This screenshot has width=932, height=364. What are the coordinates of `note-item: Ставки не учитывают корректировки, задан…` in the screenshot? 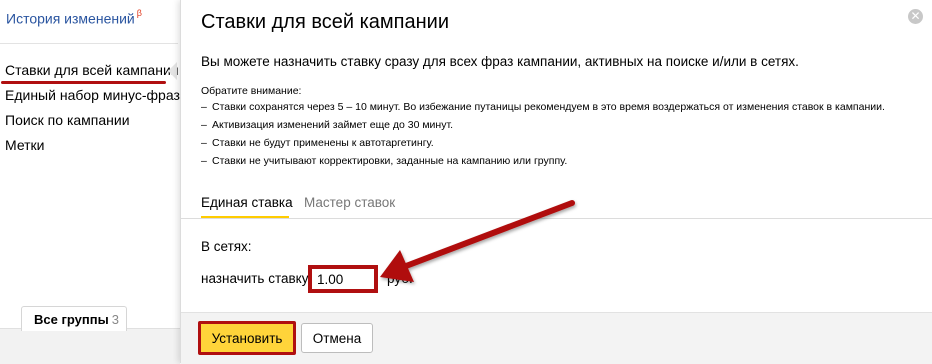 It's located at (551, 161).